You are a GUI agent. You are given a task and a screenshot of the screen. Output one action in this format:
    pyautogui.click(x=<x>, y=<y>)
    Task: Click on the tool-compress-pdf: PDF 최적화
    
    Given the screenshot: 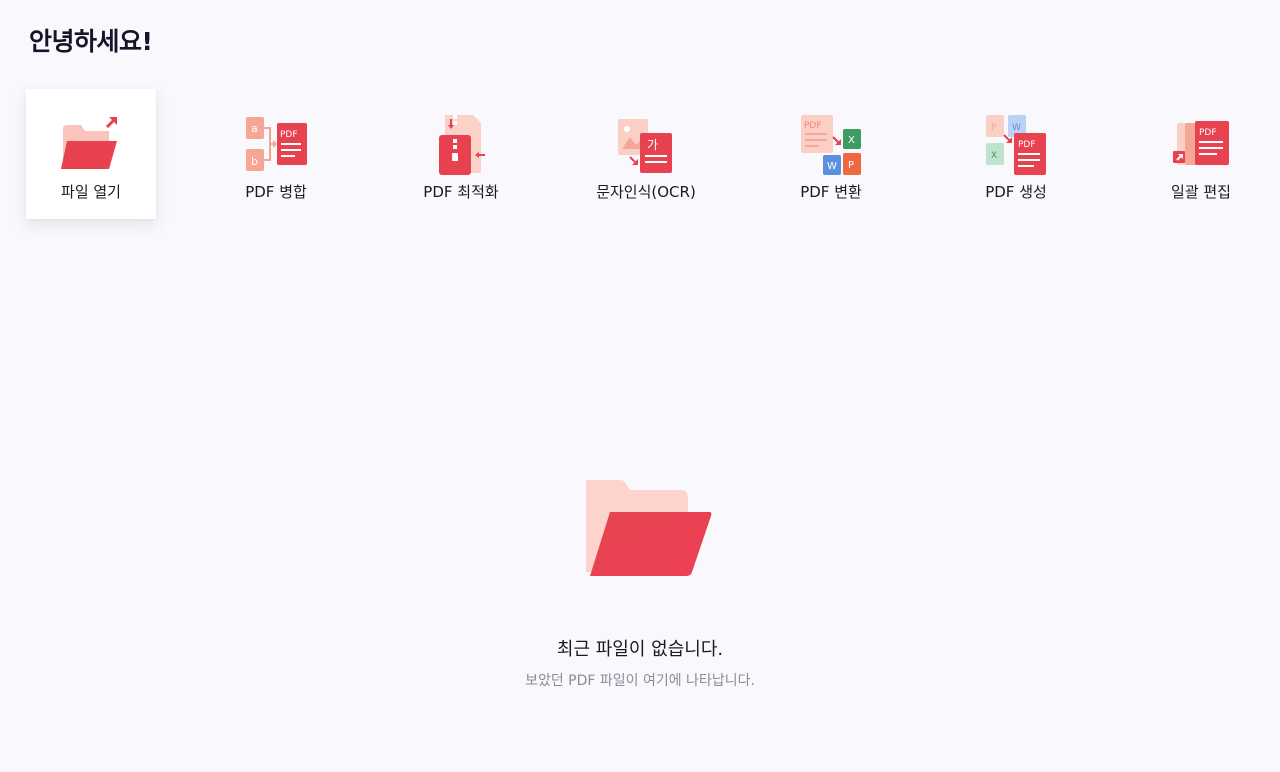 What is the action you would take?
    pyautogui.click(x=461, y=154)
    